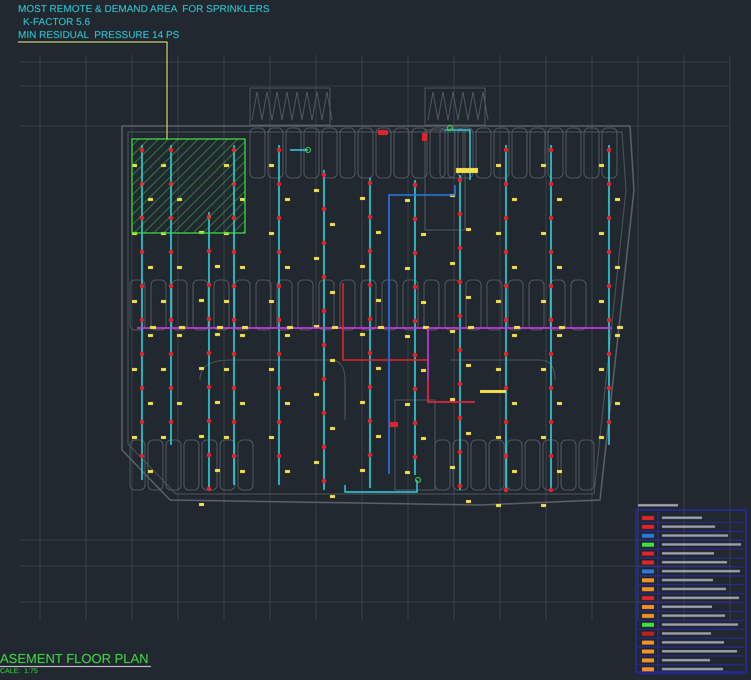 This screenshot has height=680, width=751. Describe the element at coordinates (57, 23) in the screenshot. I see `annotation-text: K-FACTOR 5.6` at that location.